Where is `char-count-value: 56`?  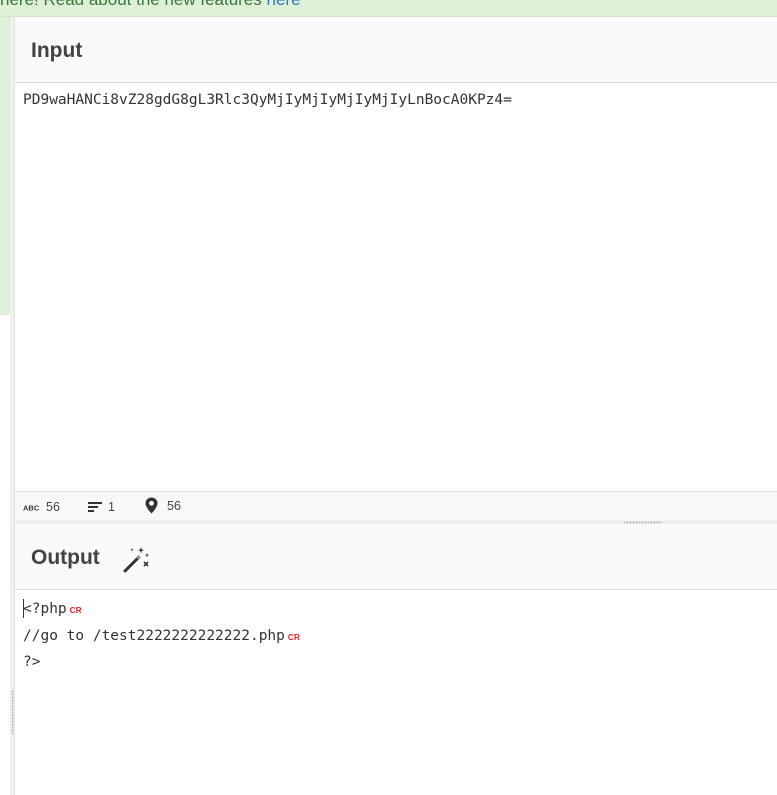 char-count-value: 56 is located at coordinates (53, 507).